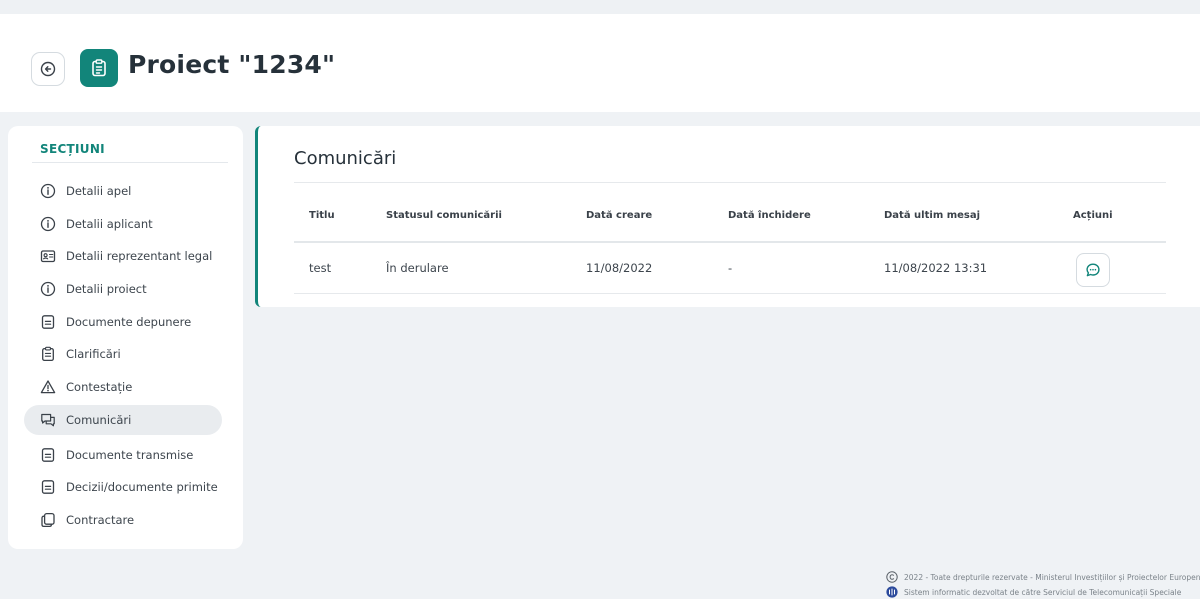 The height and width of the screenshot is (599, 1200). I want to click on sidebar-item-detalii-proiect: Detalii proiect, so click(123, 289).